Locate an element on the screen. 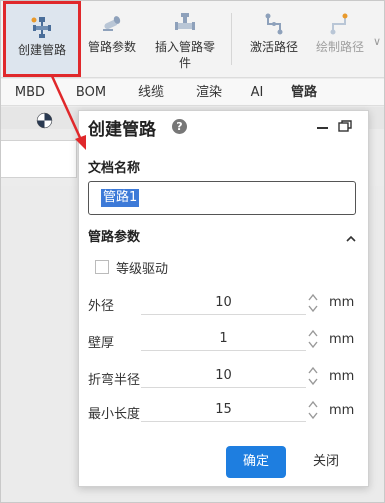 This screenshot has width=385, height=503. outer-diameter-input: 10 is located at coordinates (223, 303).